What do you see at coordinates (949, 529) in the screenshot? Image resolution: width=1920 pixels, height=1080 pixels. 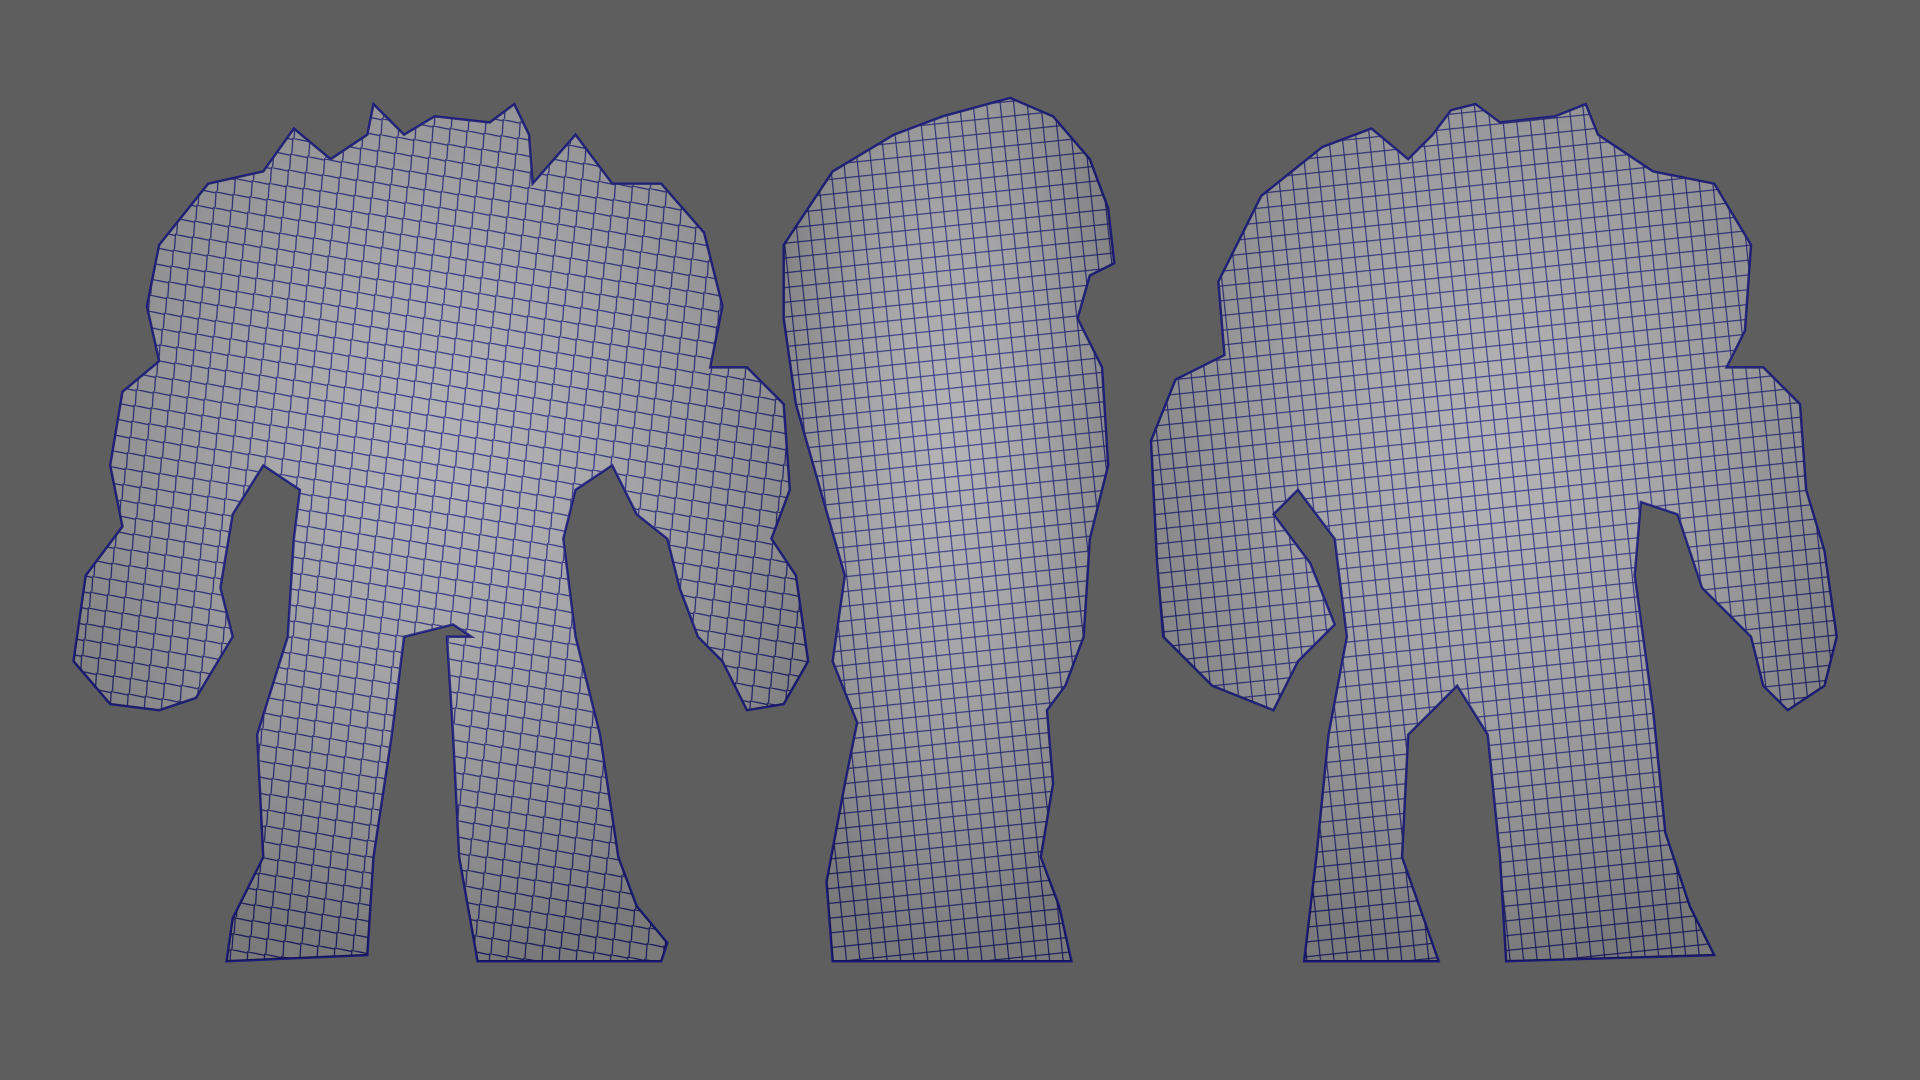 I see `model-side-view` at bounding box center [949, 529].